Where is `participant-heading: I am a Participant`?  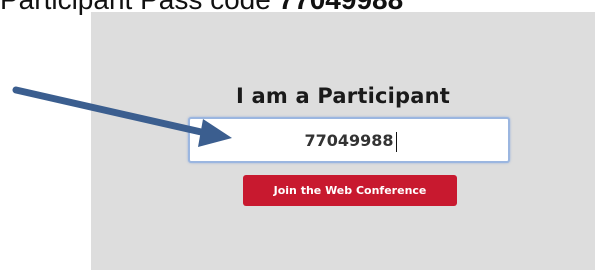
participant-heading: I am a Participant is located at coordinates (343, 96).